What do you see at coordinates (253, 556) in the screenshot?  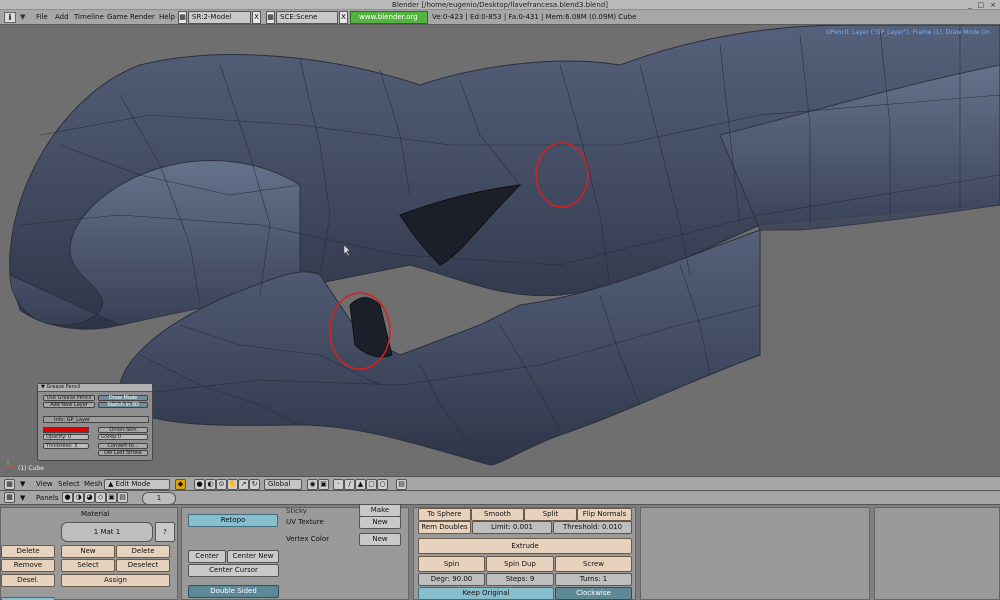 I see `center-new-button: Center New` at bounding box center [253, 556].